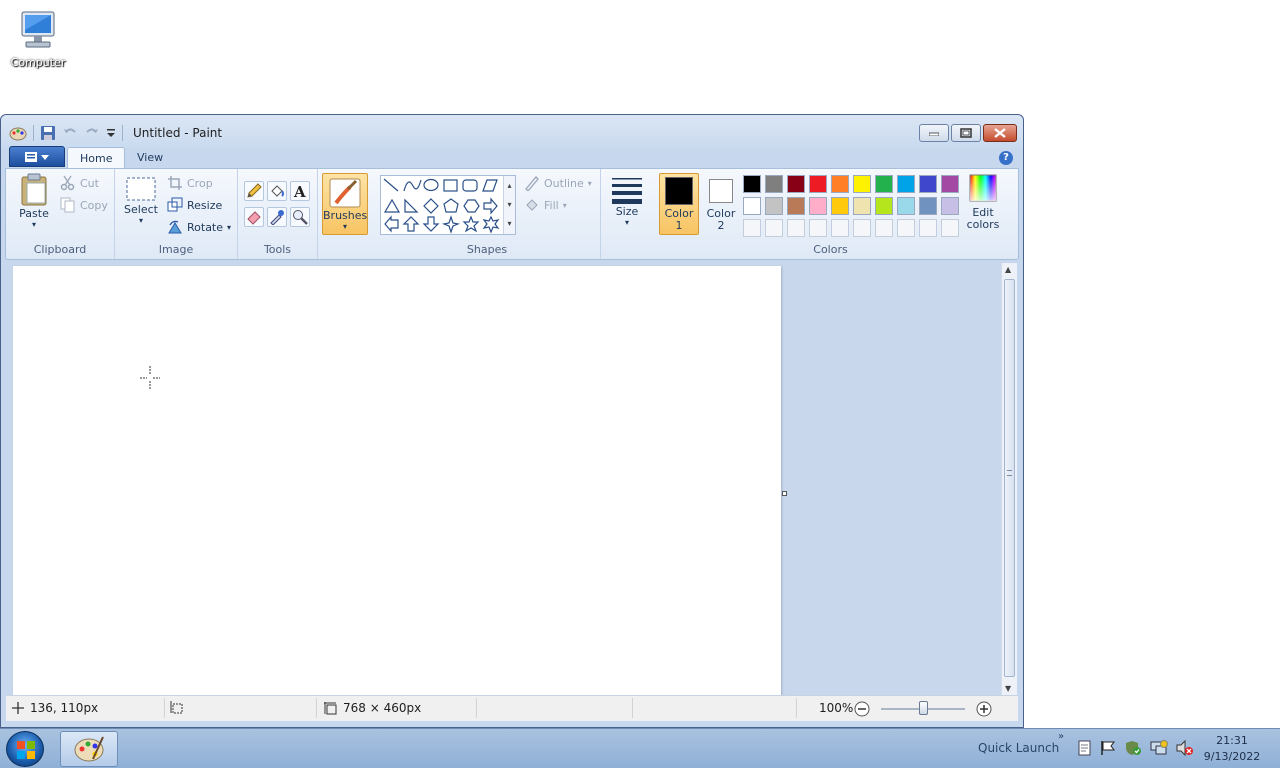 This screenshot has width=1280, height=768. I want to click on text-tool: A, so click(300, 191).